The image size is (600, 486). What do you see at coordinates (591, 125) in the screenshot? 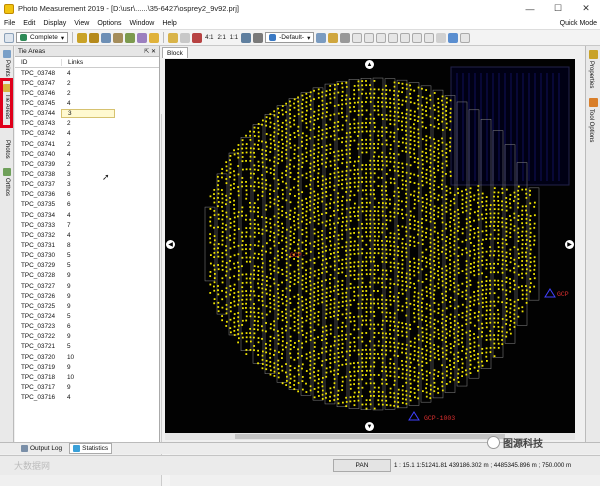
I see `tab-tool-options: Tool Options` at bounding box center [591, 125].